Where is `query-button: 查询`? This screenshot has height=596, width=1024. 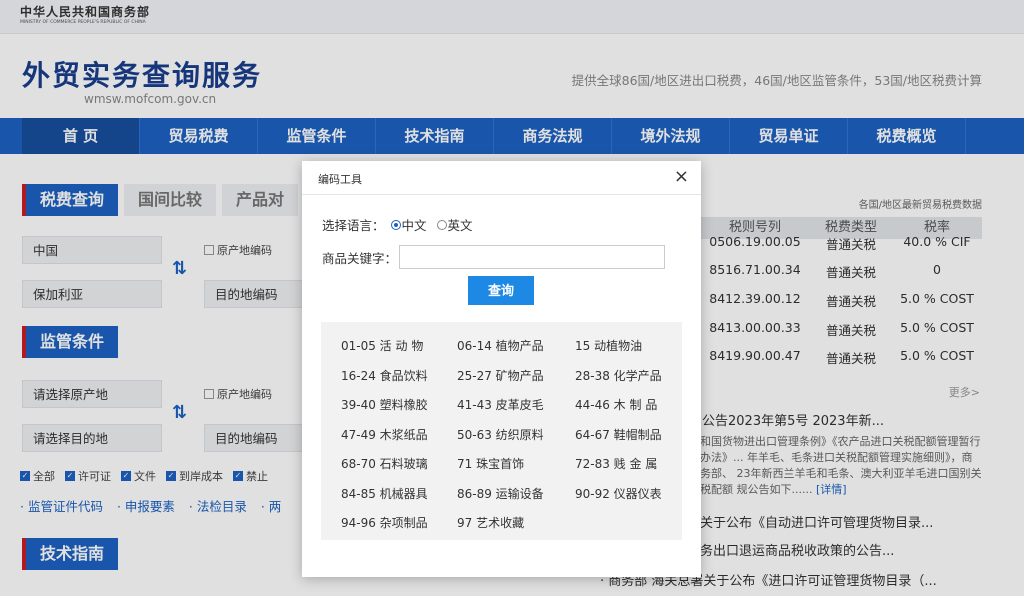
query-button: 查询 is located at coordinates (501, 290).